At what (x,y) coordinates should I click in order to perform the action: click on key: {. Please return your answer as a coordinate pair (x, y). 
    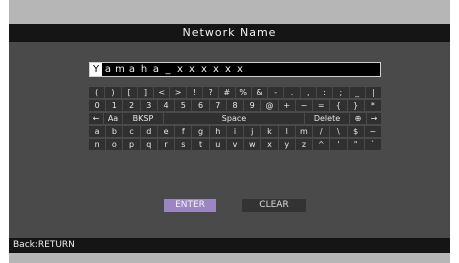
    Looking at the image, I should click on (338, 105).